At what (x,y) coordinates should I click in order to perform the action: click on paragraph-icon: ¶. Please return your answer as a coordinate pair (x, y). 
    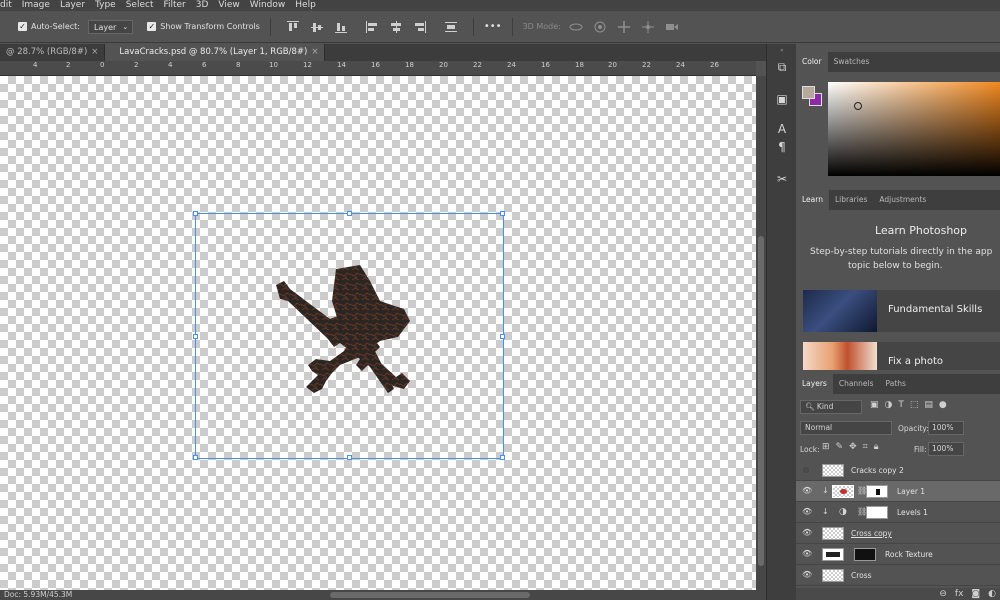
    Looking at the image, I should click on (782, 147).